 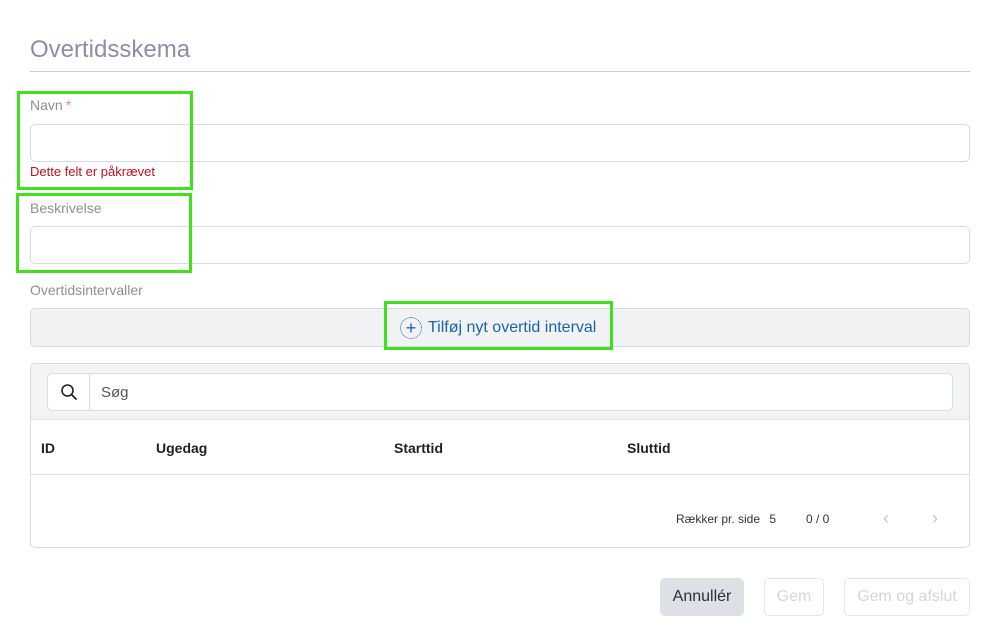 I want to click on rows-per-page: Rækker pr. side 5, so click(x=726, y=519).